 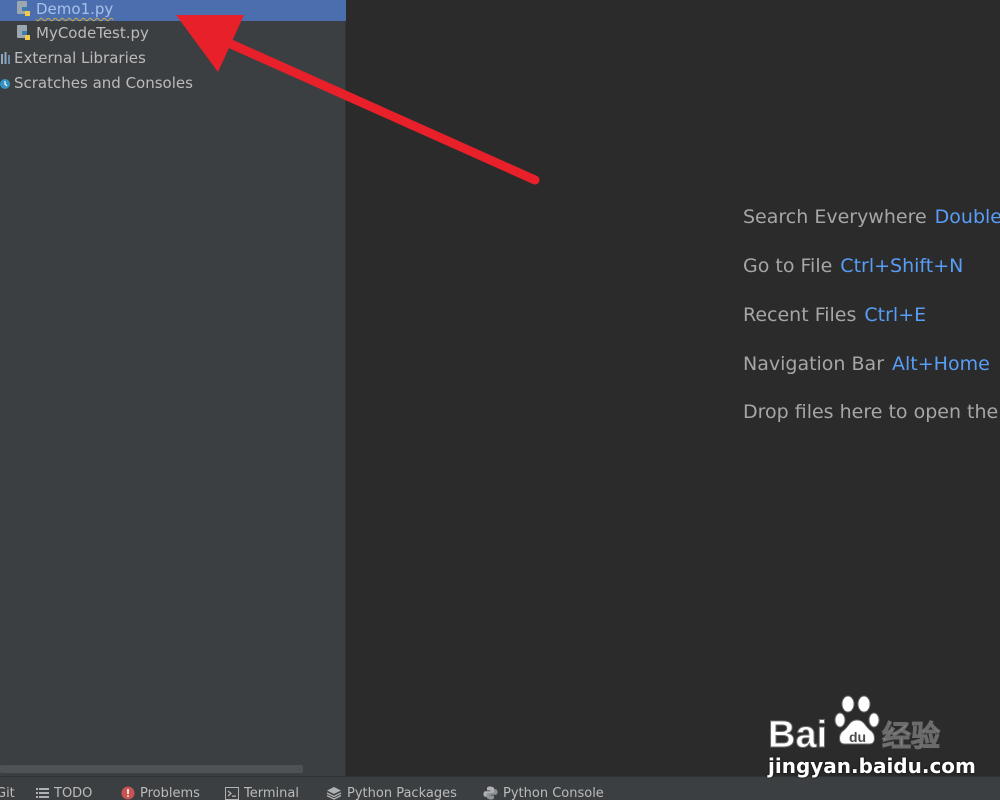 I want to click on tool-button-git: Git, so click(x=7, y=788).